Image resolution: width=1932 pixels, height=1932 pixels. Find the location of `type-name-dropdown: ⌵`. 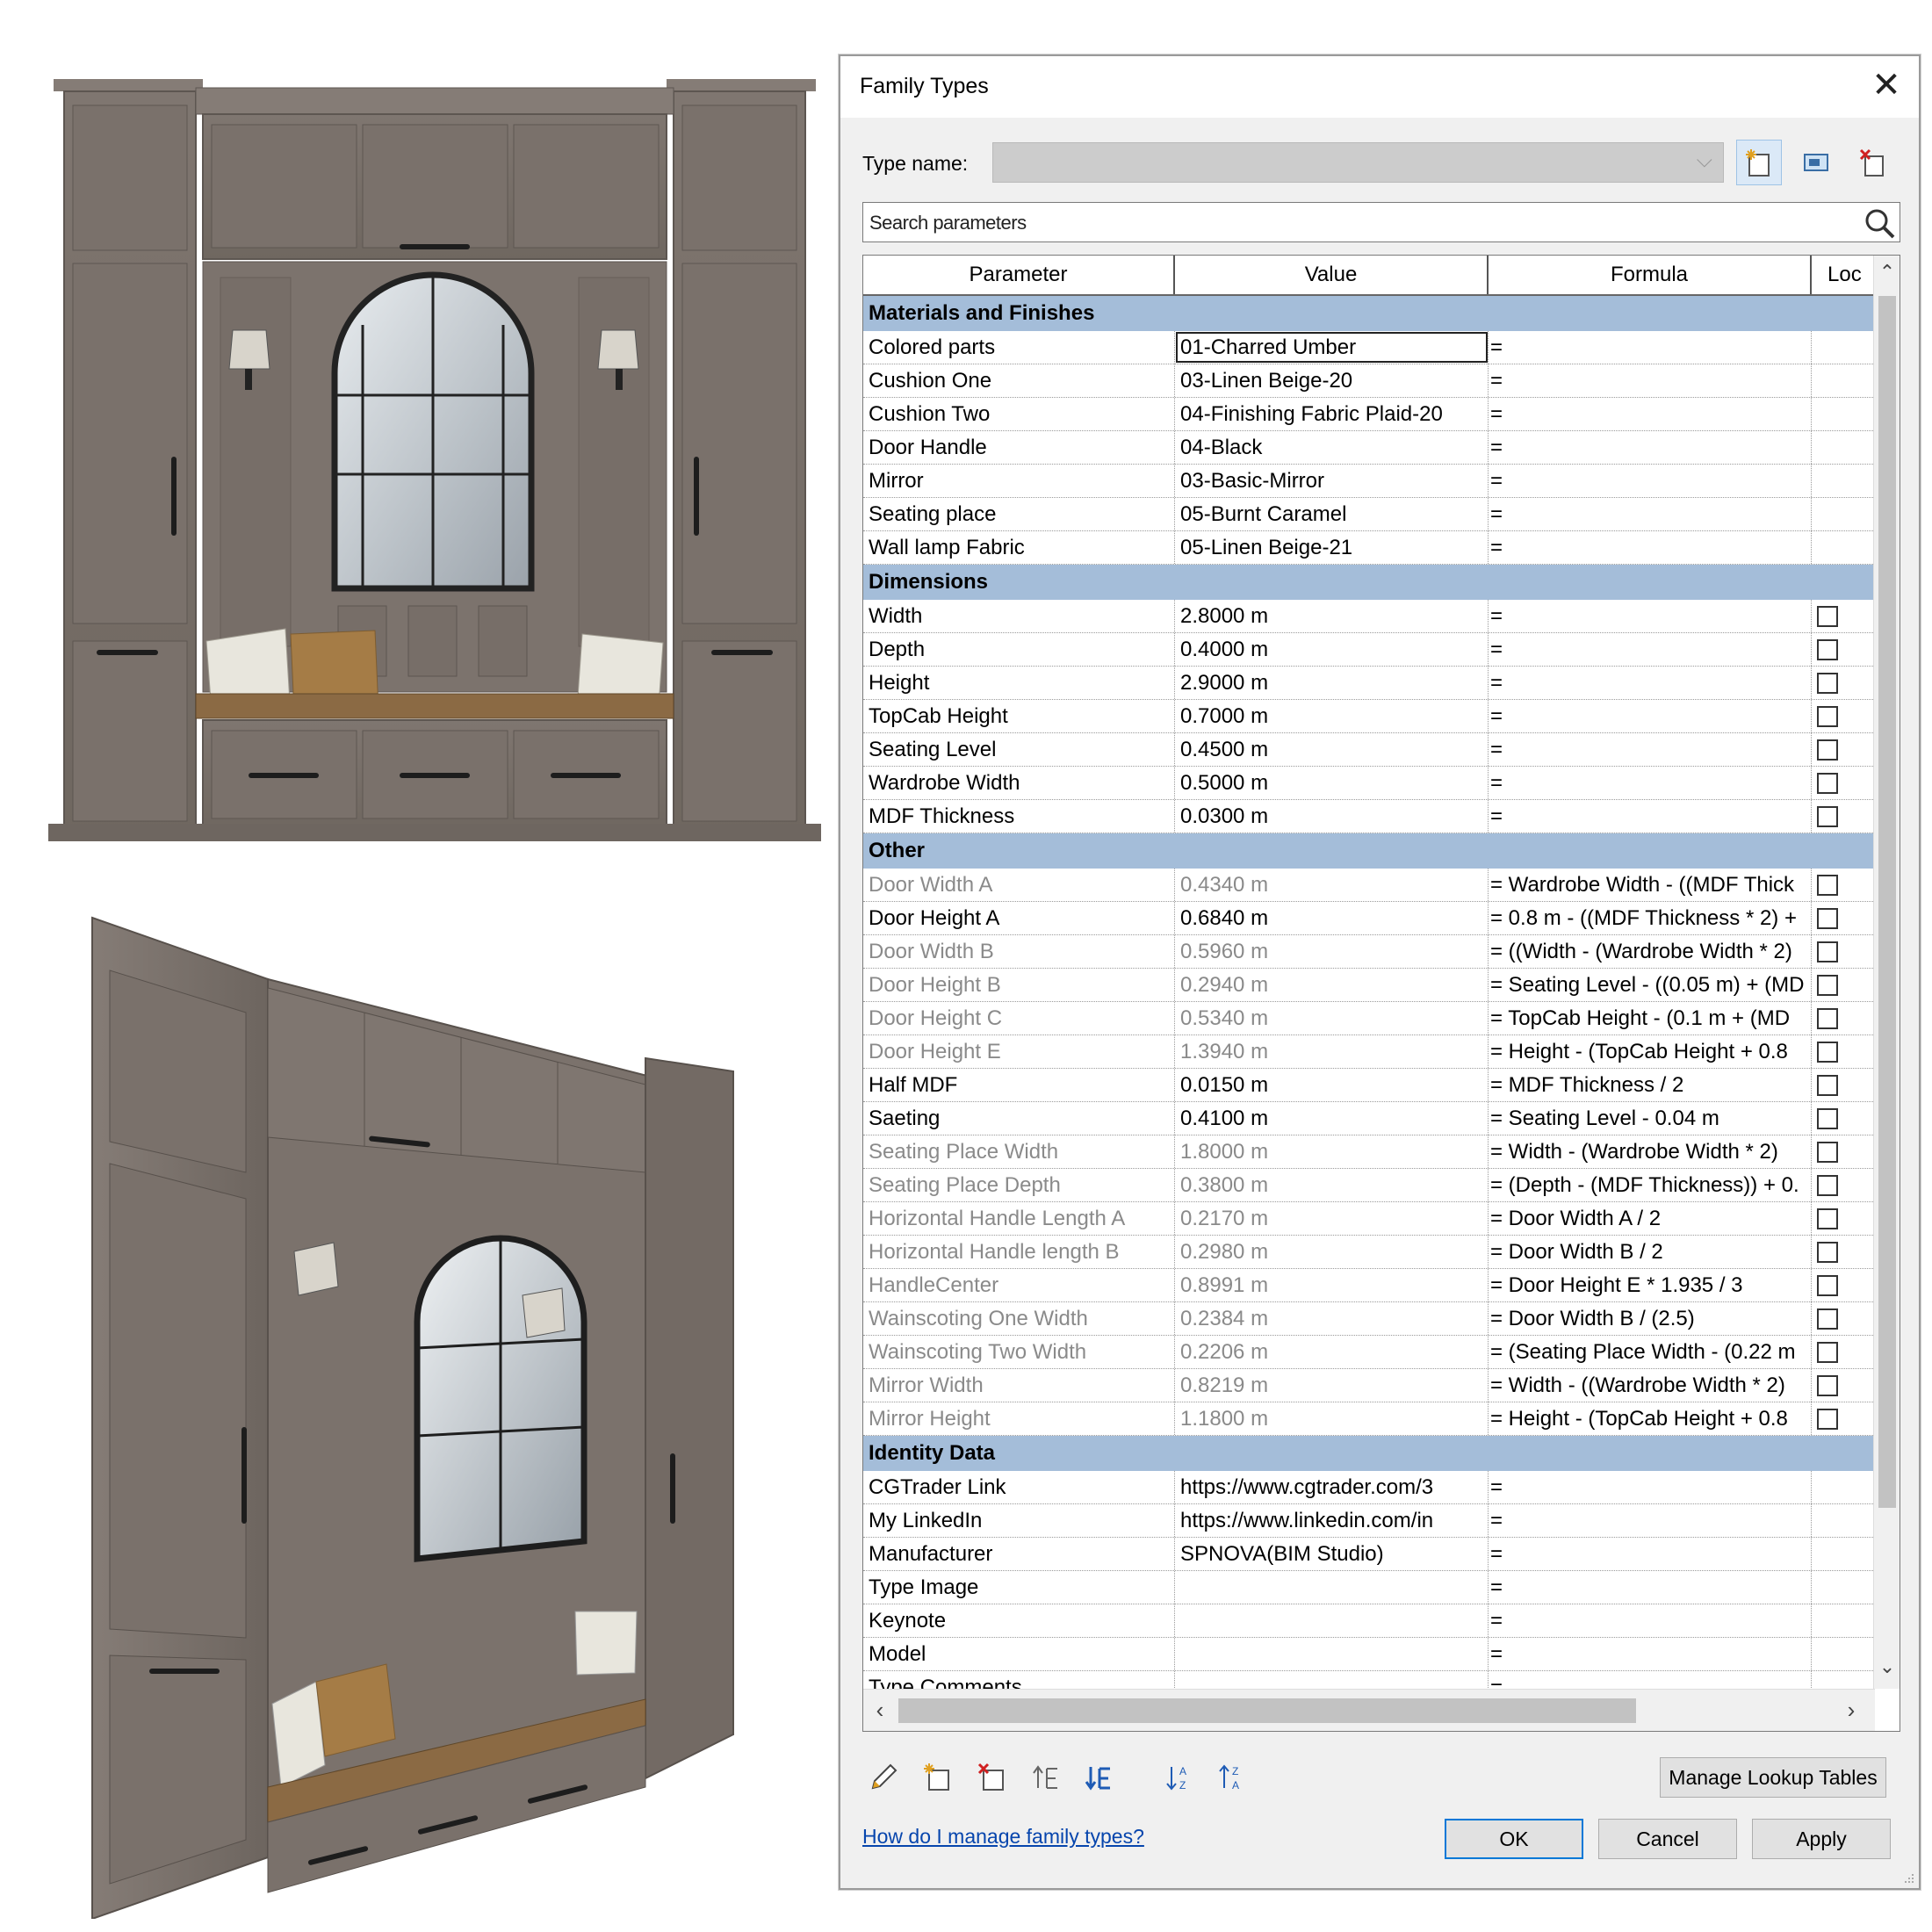

type-name-dropdown: ⌵ is located at coordinates (1358, 162).